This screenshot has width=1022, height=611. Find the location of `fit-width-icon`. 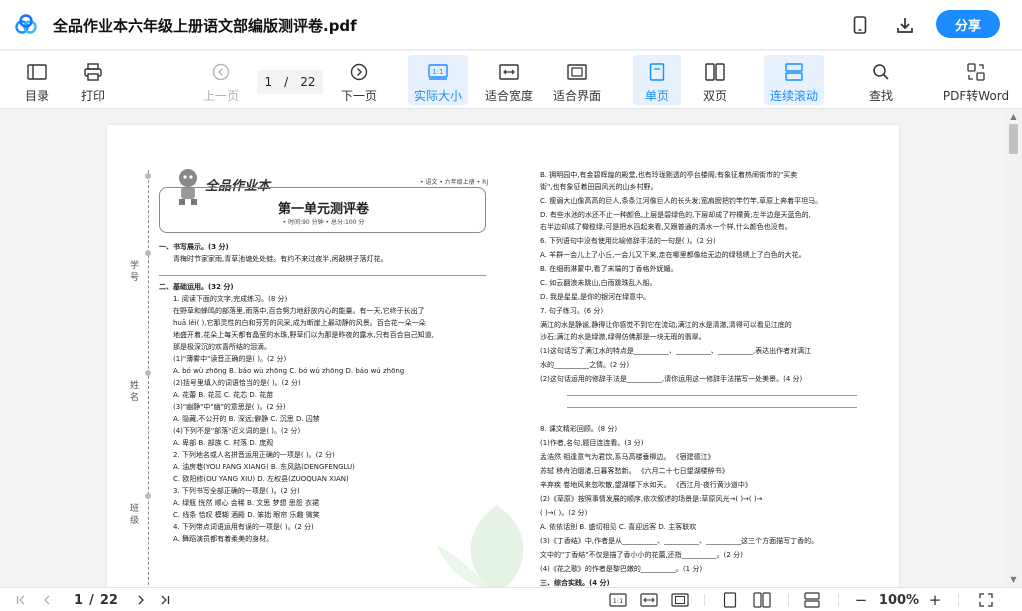

fit-width-icon is located at coordinates (509, 72).